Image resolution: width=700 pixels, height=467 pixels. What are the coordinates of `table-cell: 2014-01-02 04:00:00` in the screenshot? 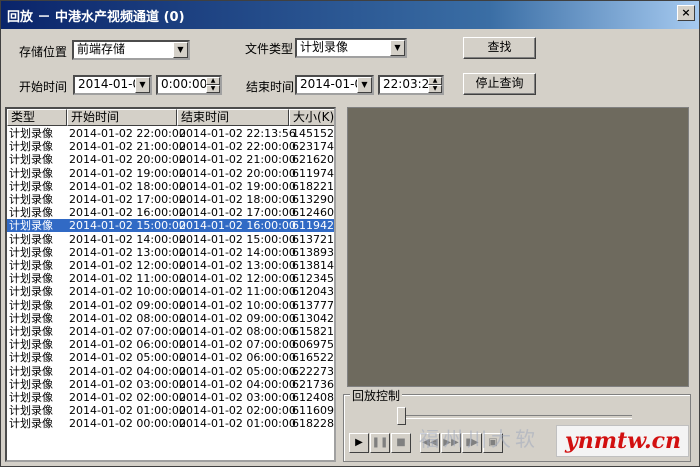 It's located at (237, 384).